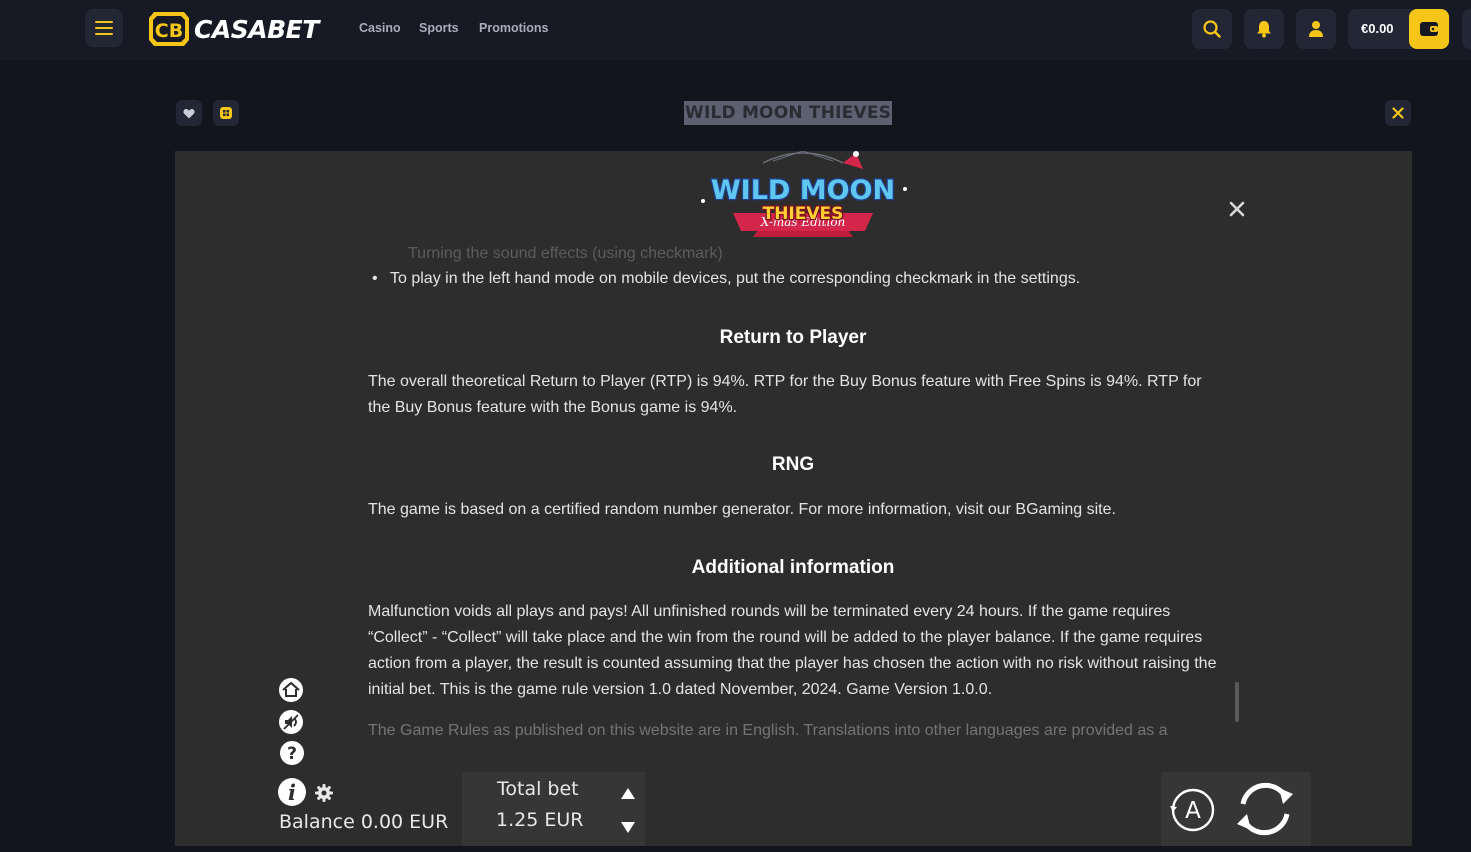  What do you see at coordinates (439, 28) in the screenshot?
I see `nav-link-sports: Sports` at bounding box center [439, 28].